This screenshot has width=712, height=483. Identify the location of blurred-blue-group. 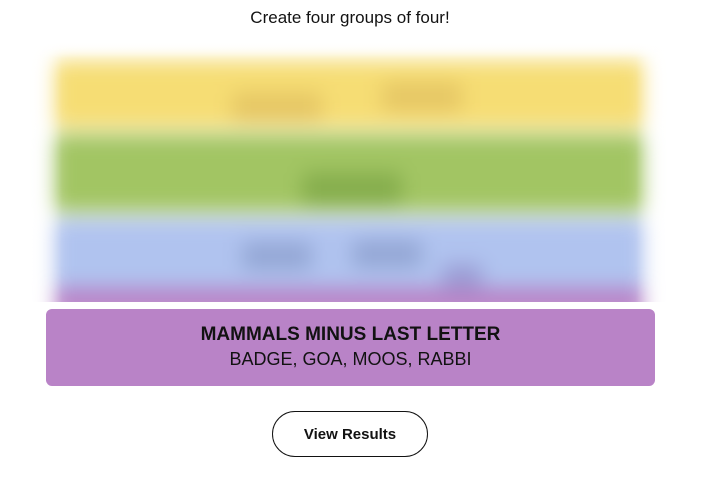
(349, 255).